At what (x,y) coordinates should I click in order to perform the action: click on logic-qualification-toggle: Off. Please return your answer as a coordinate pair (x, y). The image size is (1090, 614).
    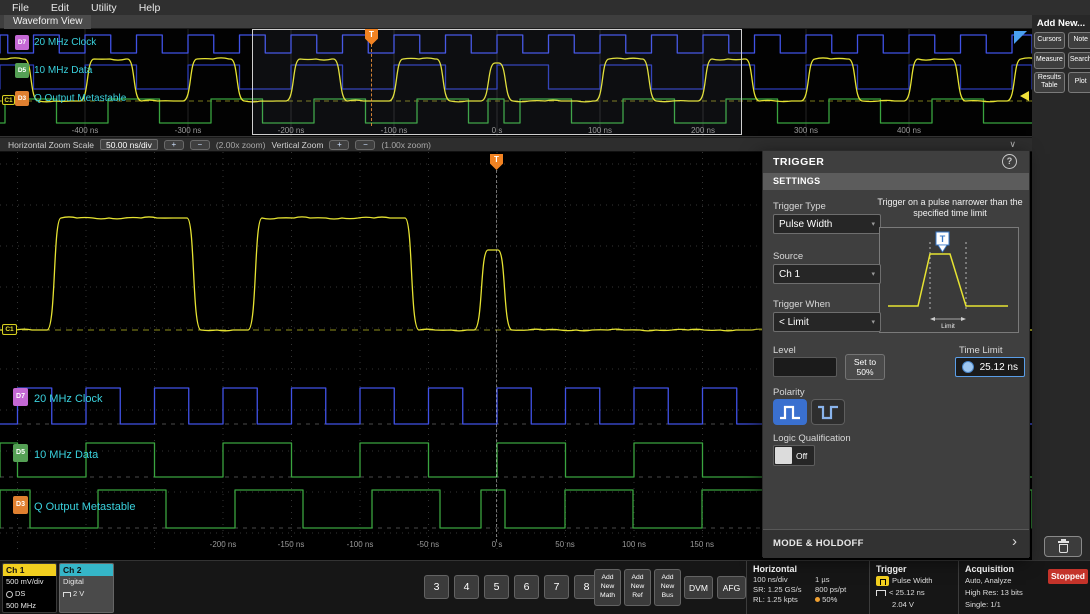
    Looking at the image, I should click on (794, 455).